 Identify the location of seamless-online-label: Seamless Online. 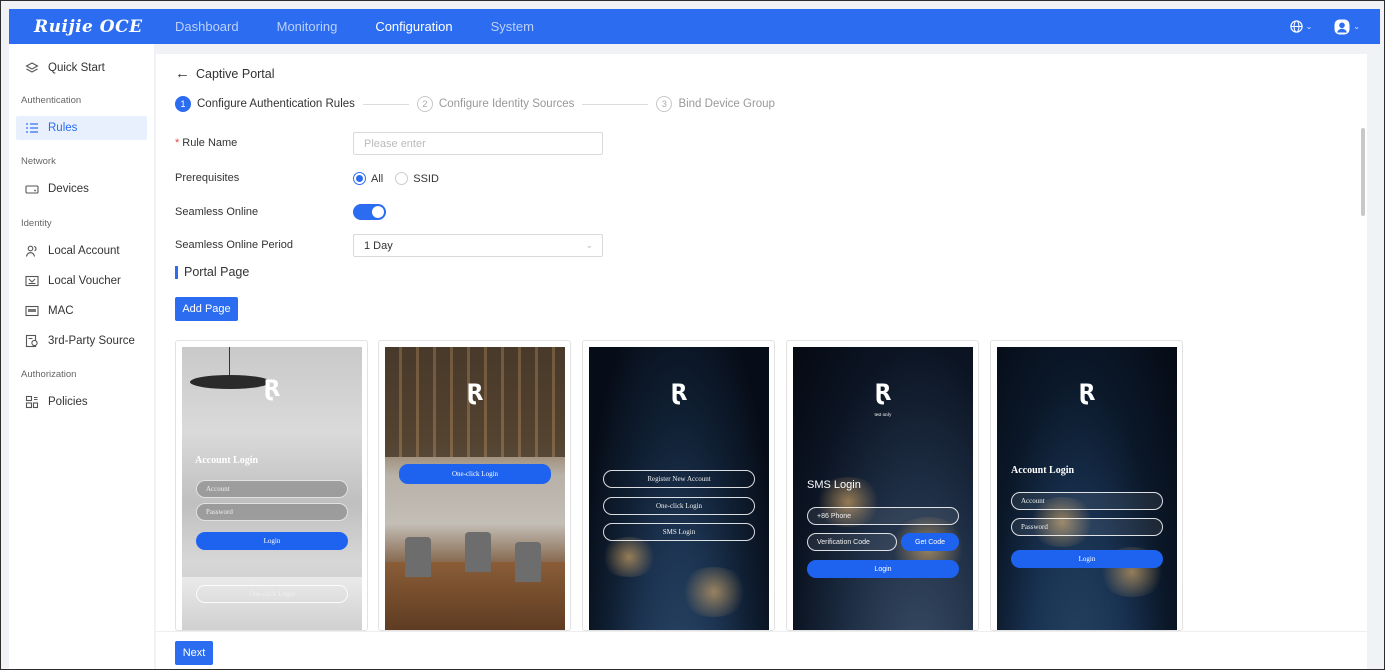
(217, 212).